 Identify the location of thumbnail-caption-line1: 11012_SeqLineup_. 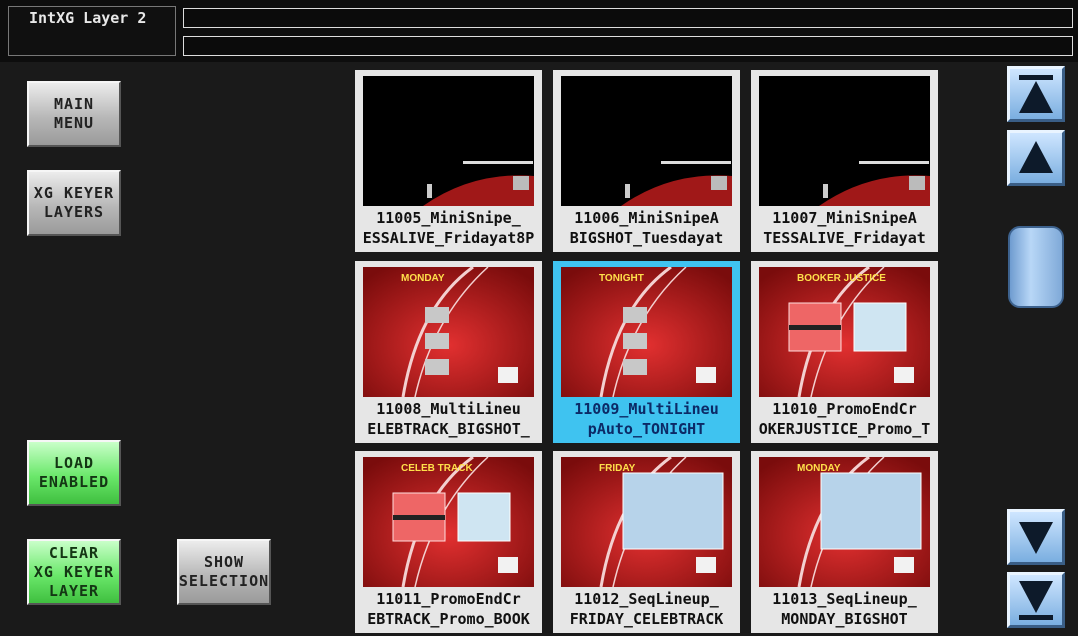
(646, 599).